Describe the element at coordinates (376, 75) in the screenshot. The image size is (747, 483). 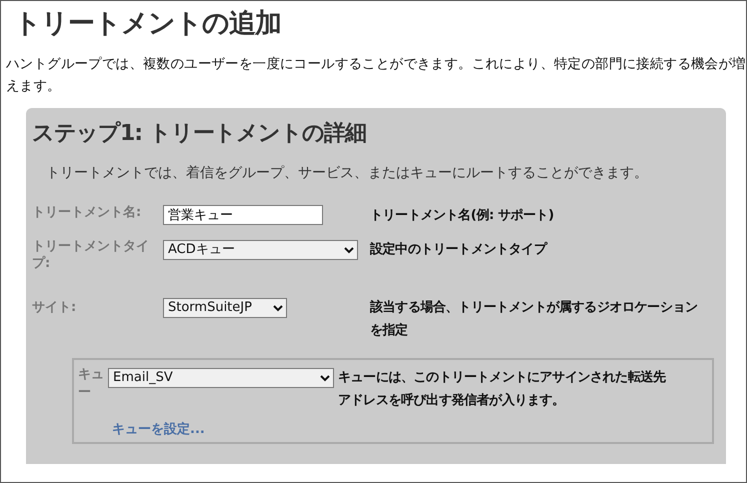
I see `intro-text: ハントグループでは、複数のユーザーを一度にコールすることができます。これにより、特定の部門に接続する機会が増えます。` at that location.